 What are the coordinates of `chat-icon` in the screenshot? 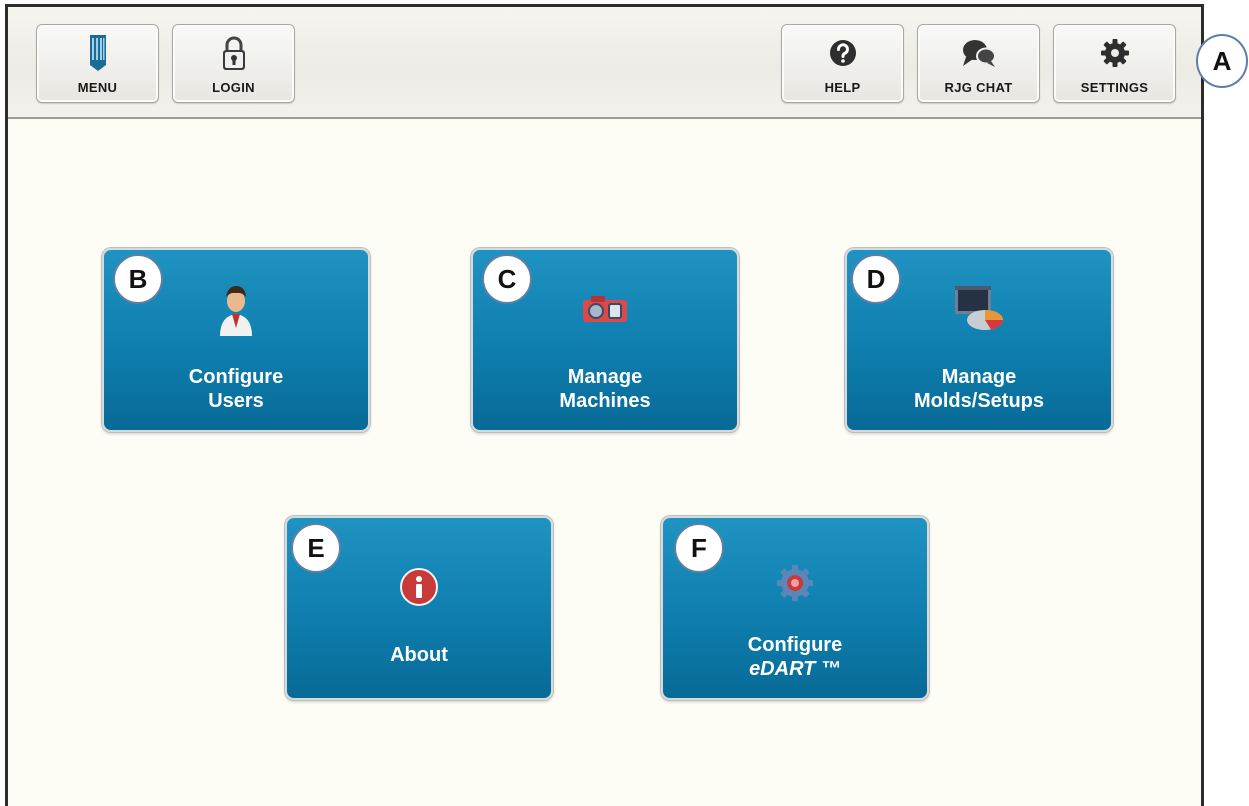 It's located at (978, 53).